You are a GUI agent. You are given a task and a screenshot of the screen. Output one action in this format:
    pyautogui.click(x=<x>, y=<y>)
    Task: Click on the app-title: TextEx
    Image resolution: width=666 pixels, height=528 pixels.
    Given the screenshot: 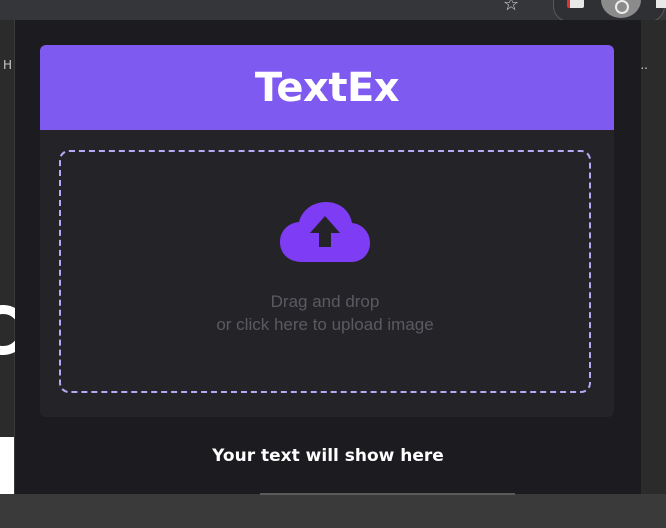 What is the action you would take?
    pyautogui.click(x=327, y=87)
    